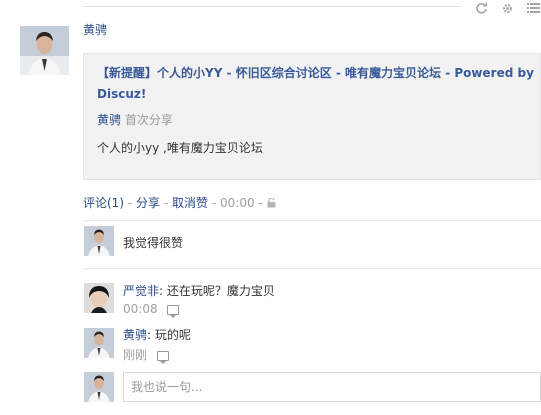  I want to click on comment-time: 刚刚, so click(135, 355).